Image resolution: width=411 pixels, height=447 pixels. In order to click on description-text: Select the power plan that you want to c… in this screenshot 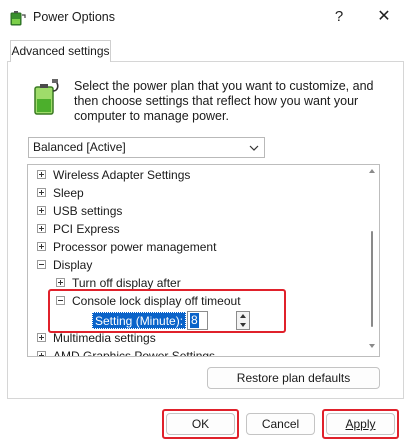, I will do `click(224, 101)`.